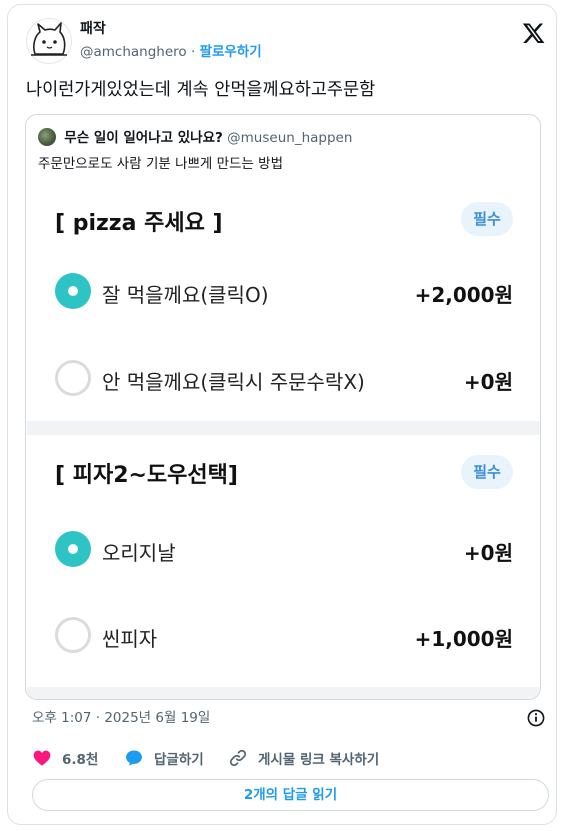 The image size is (565, 831). What do you see at coordinates (121, 718) in the screenshot?
I see `tweet-timestamp: 오후 1:07 · 2025년 6월 19일` at bounding box center [121, 718].